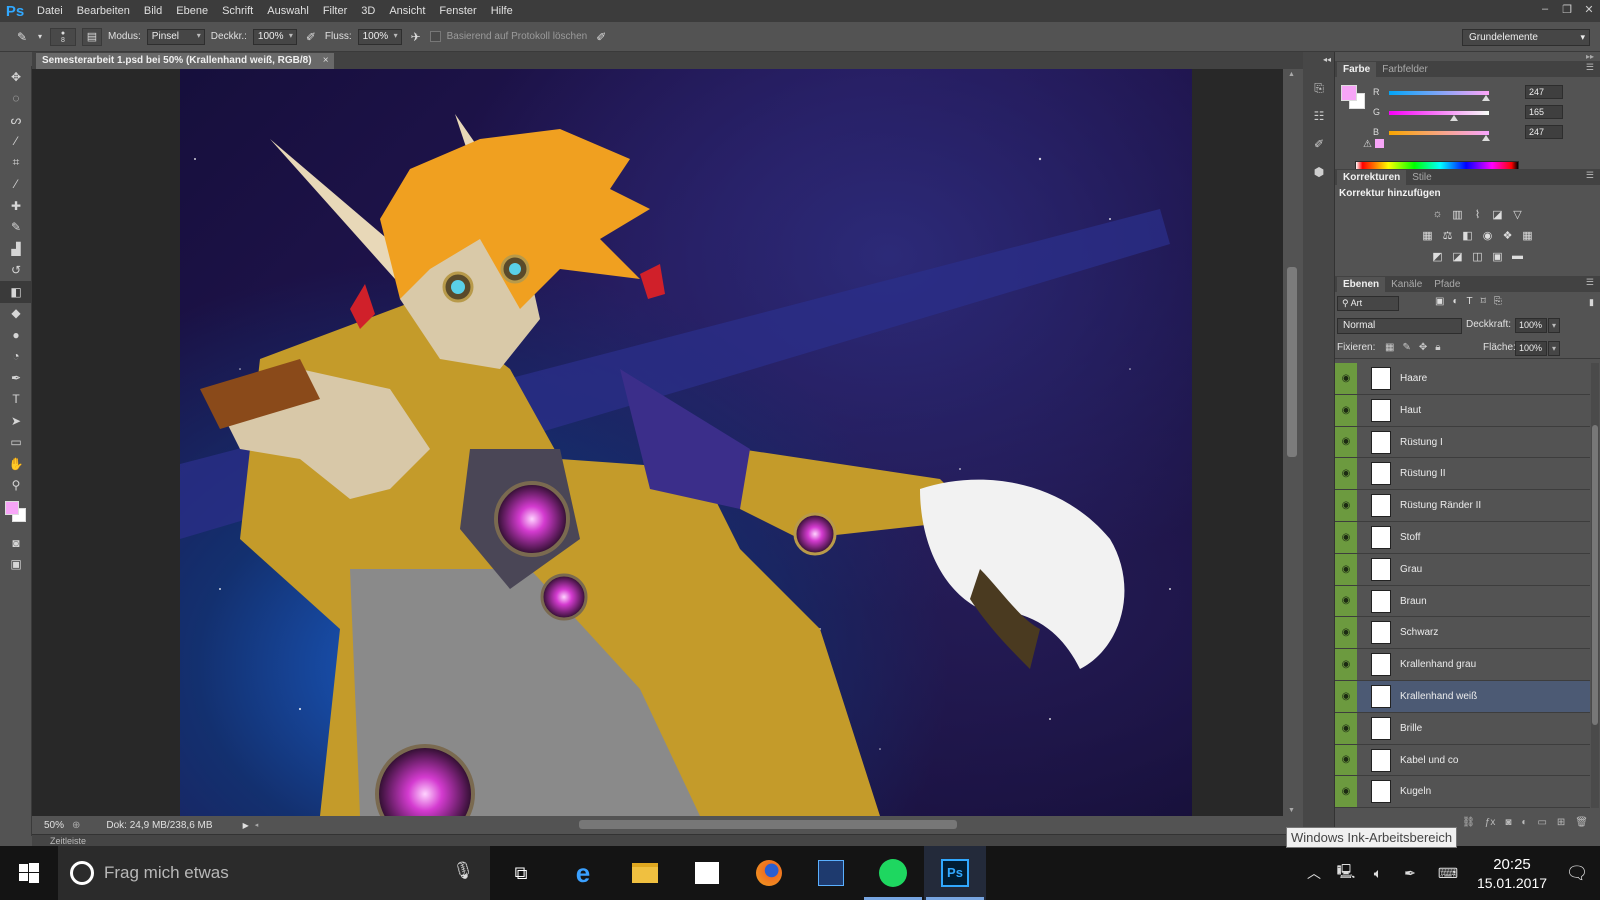  I want to click on layer-row: ◉ Kabel und co, so click(1462, 760).